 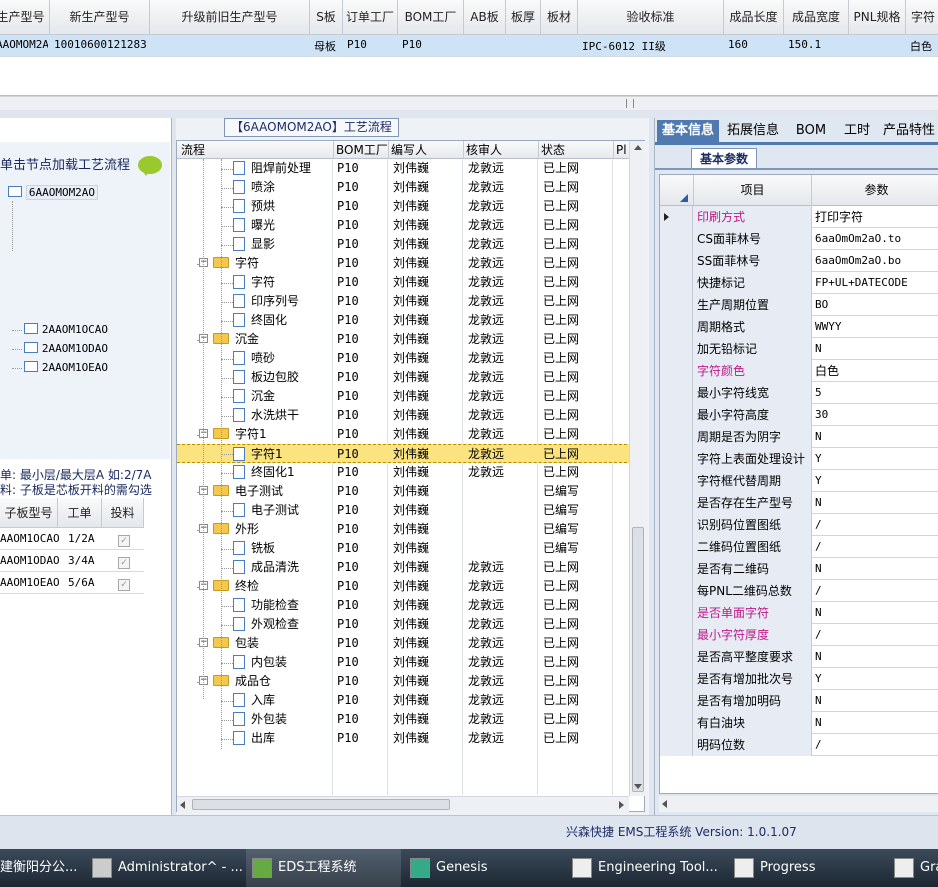 What do you see at coordinates (469, 114) in the screenshot?
I see `splitter` at bounding box center [469, 114].